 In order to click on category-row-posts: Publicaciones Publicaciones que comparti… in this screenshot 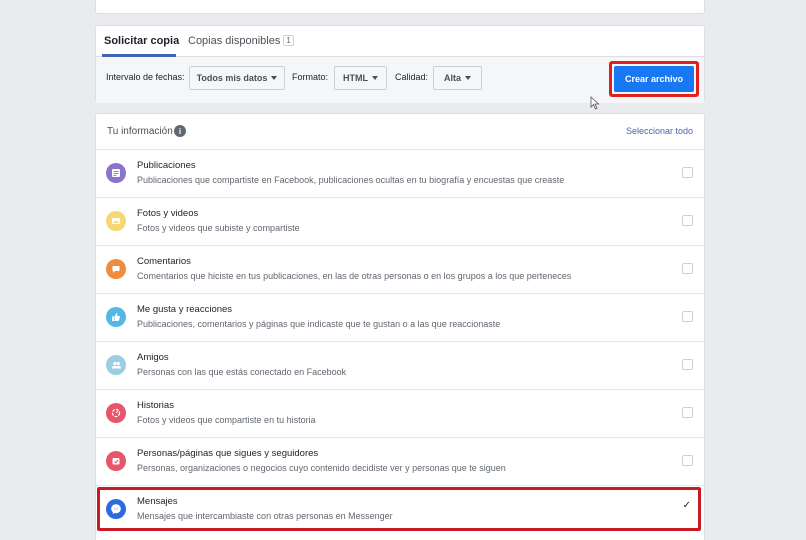, I will do `click(400, 173)`.